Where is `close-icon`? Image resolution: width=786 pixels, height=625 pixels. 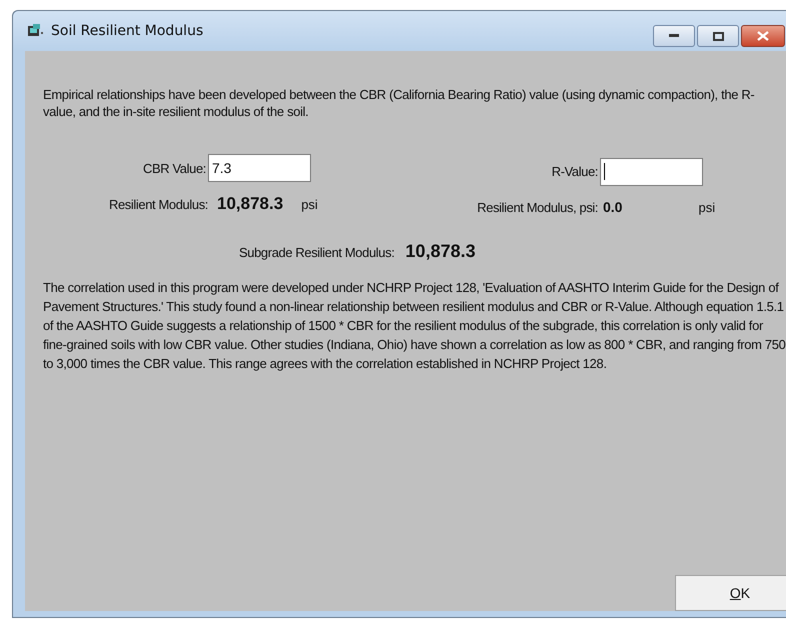 close-icon is located at coordinates (763, 36).